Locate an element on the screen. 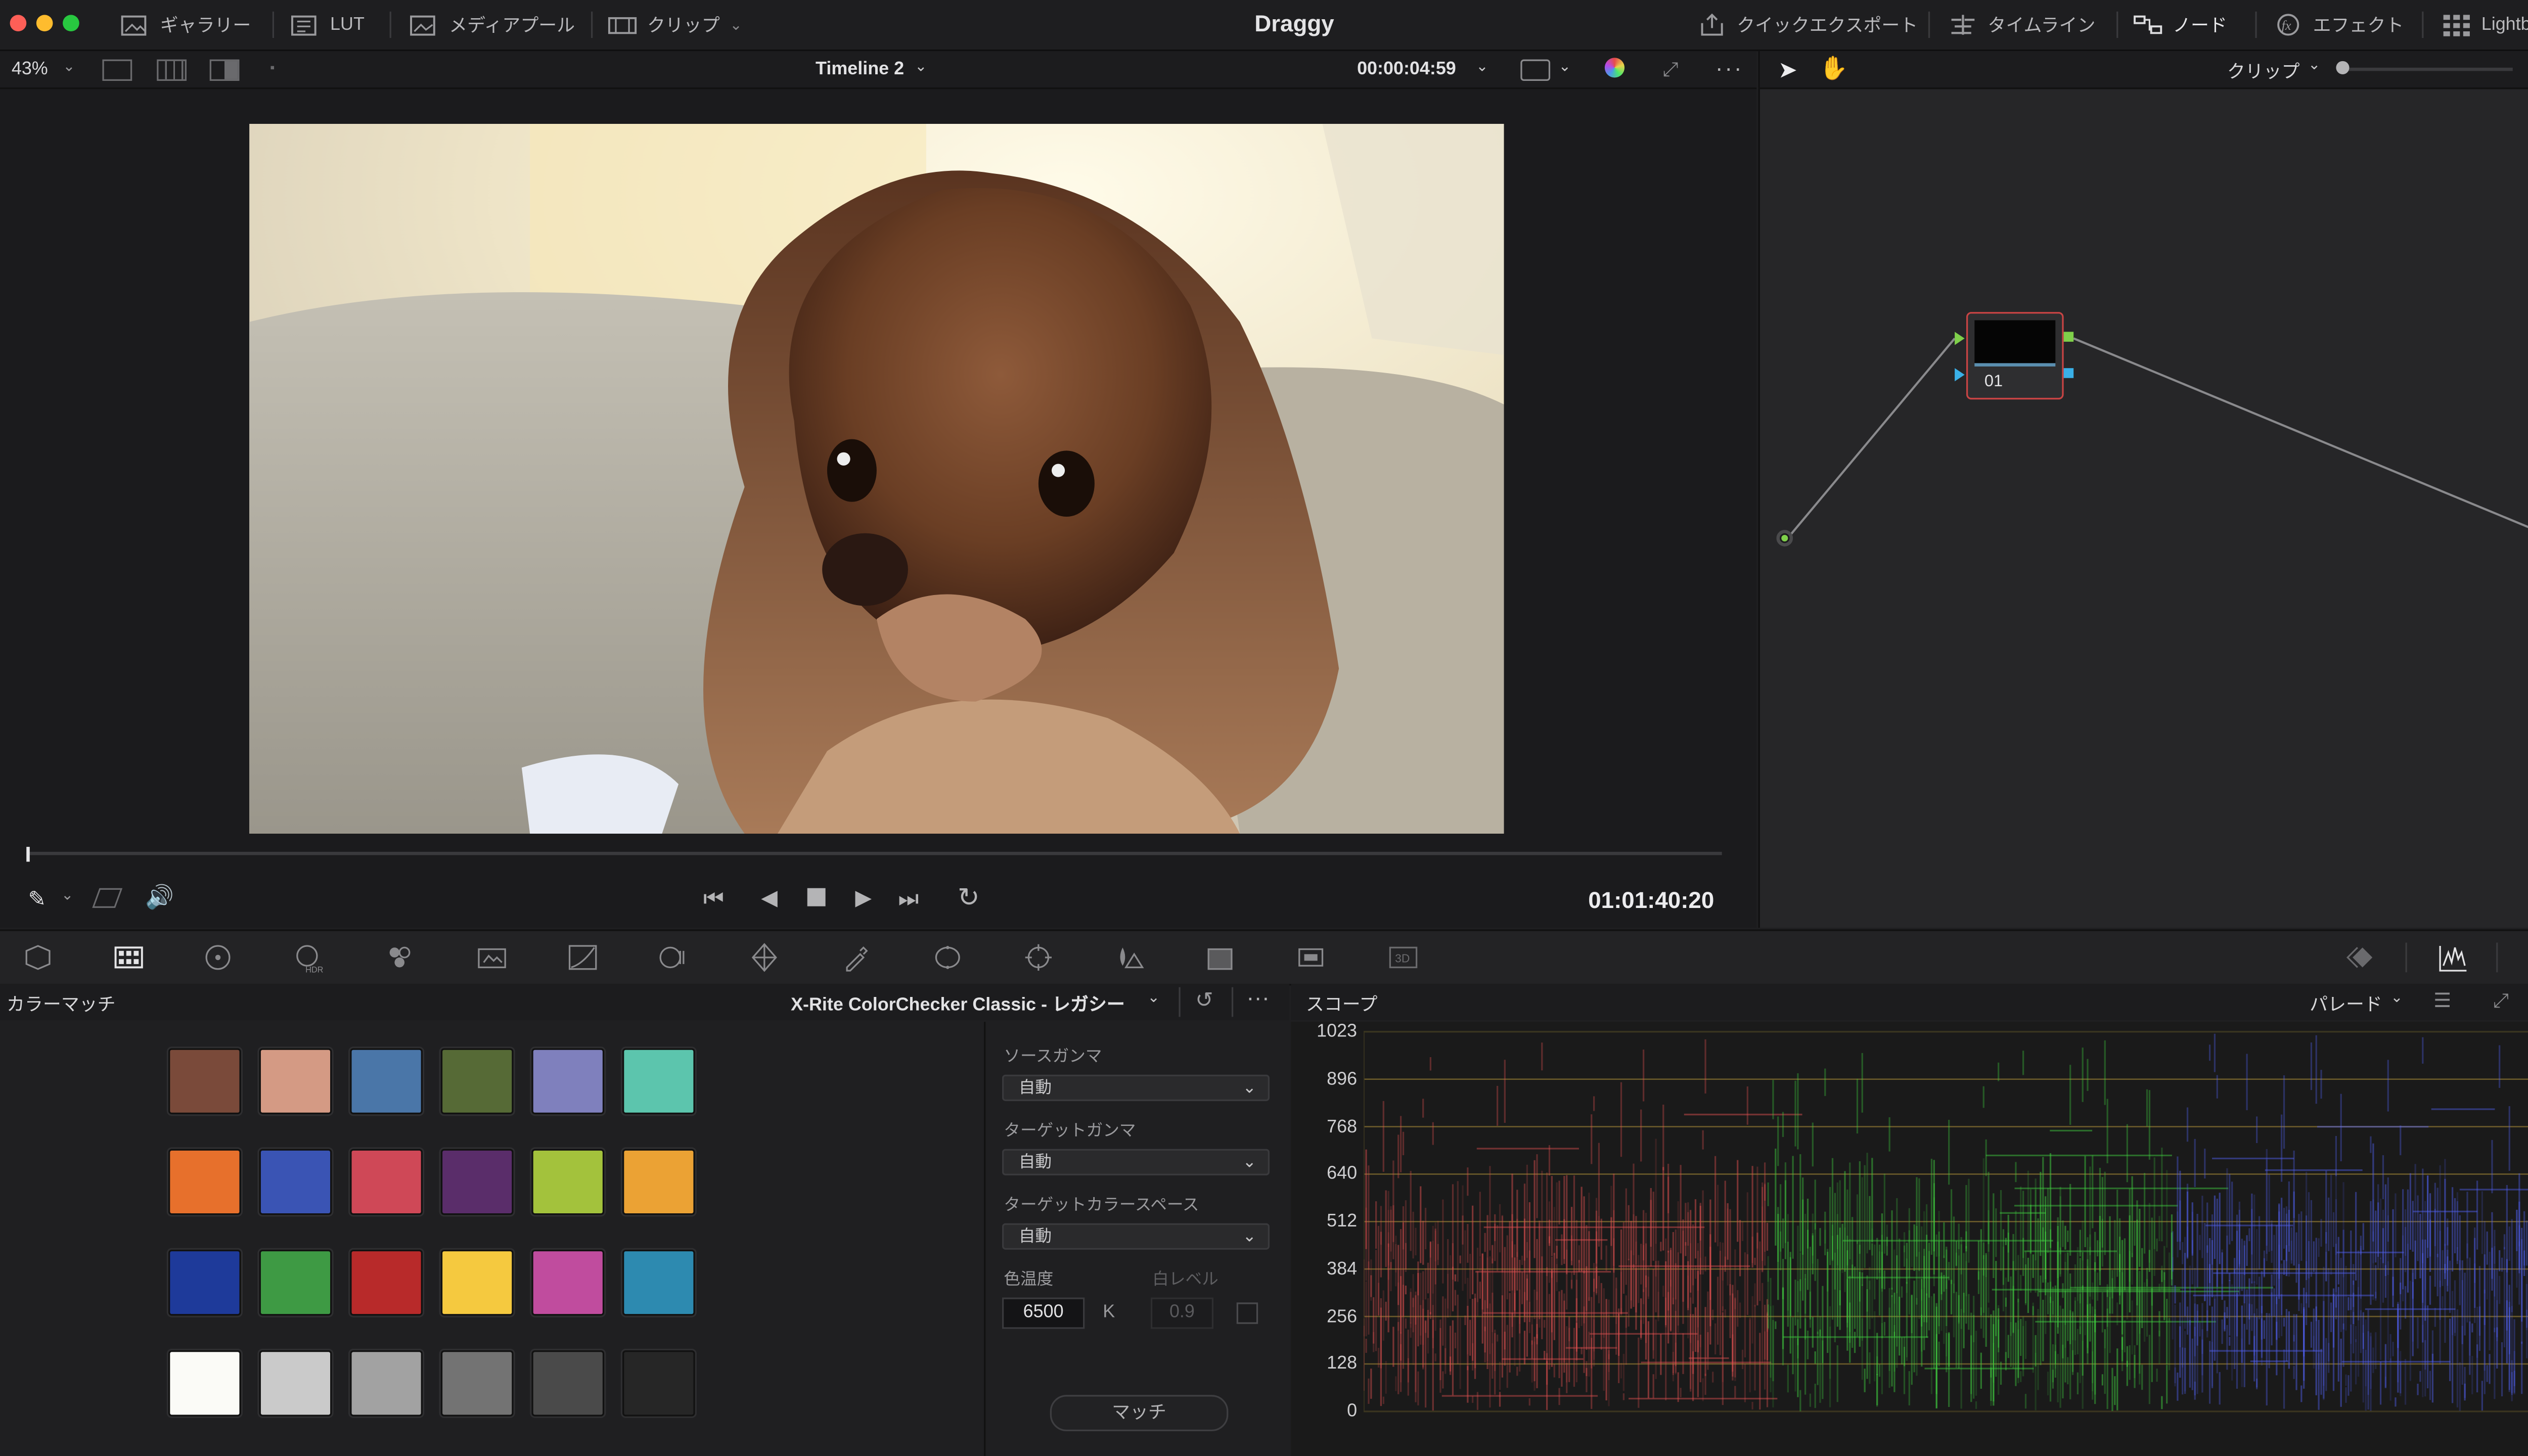 The image size is (2528, 1456). curves-icon is located at coordinates (583, 957).